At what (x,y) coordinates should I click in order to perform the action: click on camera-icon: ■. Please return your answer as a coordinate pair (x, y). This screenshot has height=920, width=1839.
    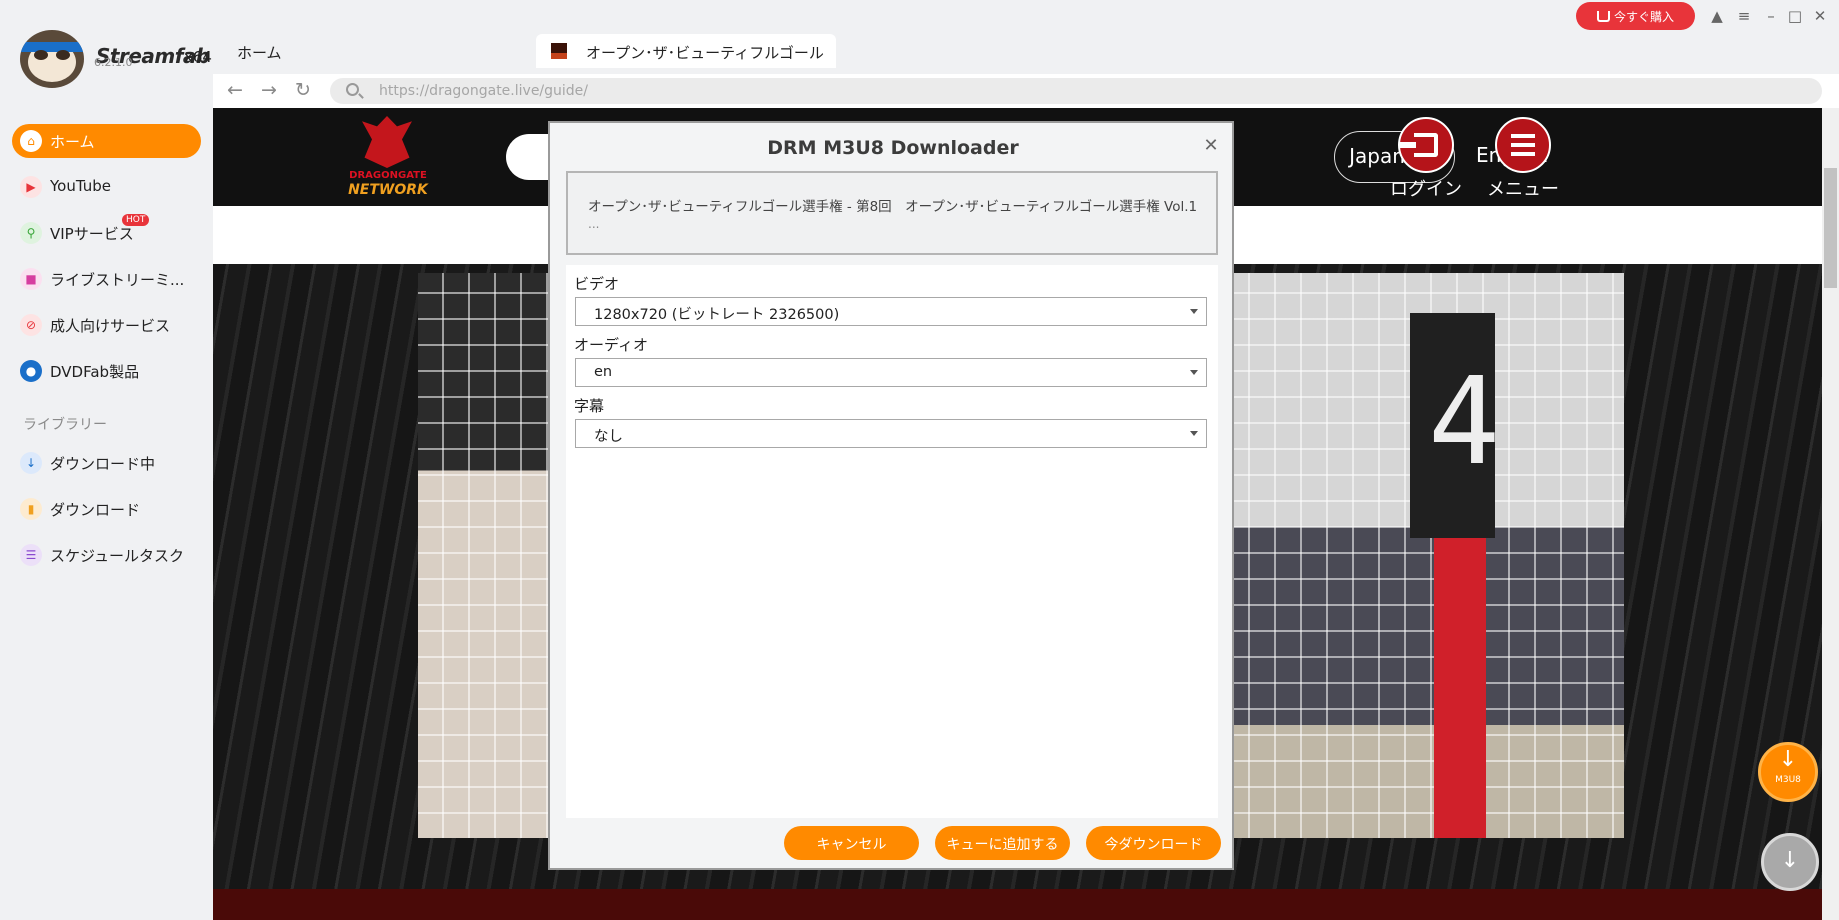
    Looking at the image, I should click on (31, 279).